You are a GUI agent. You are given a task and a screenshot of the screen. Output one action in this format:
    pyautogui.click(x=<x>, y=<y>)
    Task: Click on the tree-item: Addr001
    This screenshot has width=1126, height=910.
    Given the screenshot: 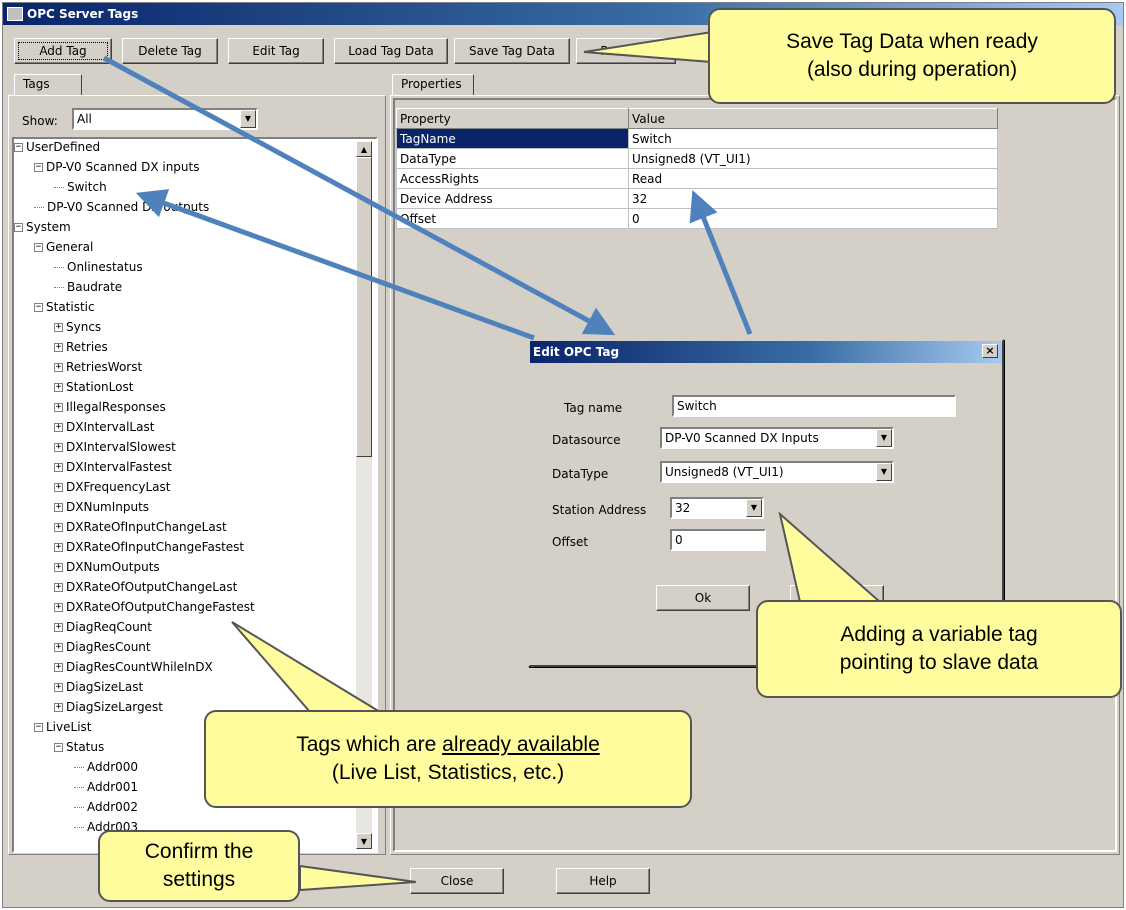 What is the action you would take?
    pyautogui.click(x=106, y=787)
    